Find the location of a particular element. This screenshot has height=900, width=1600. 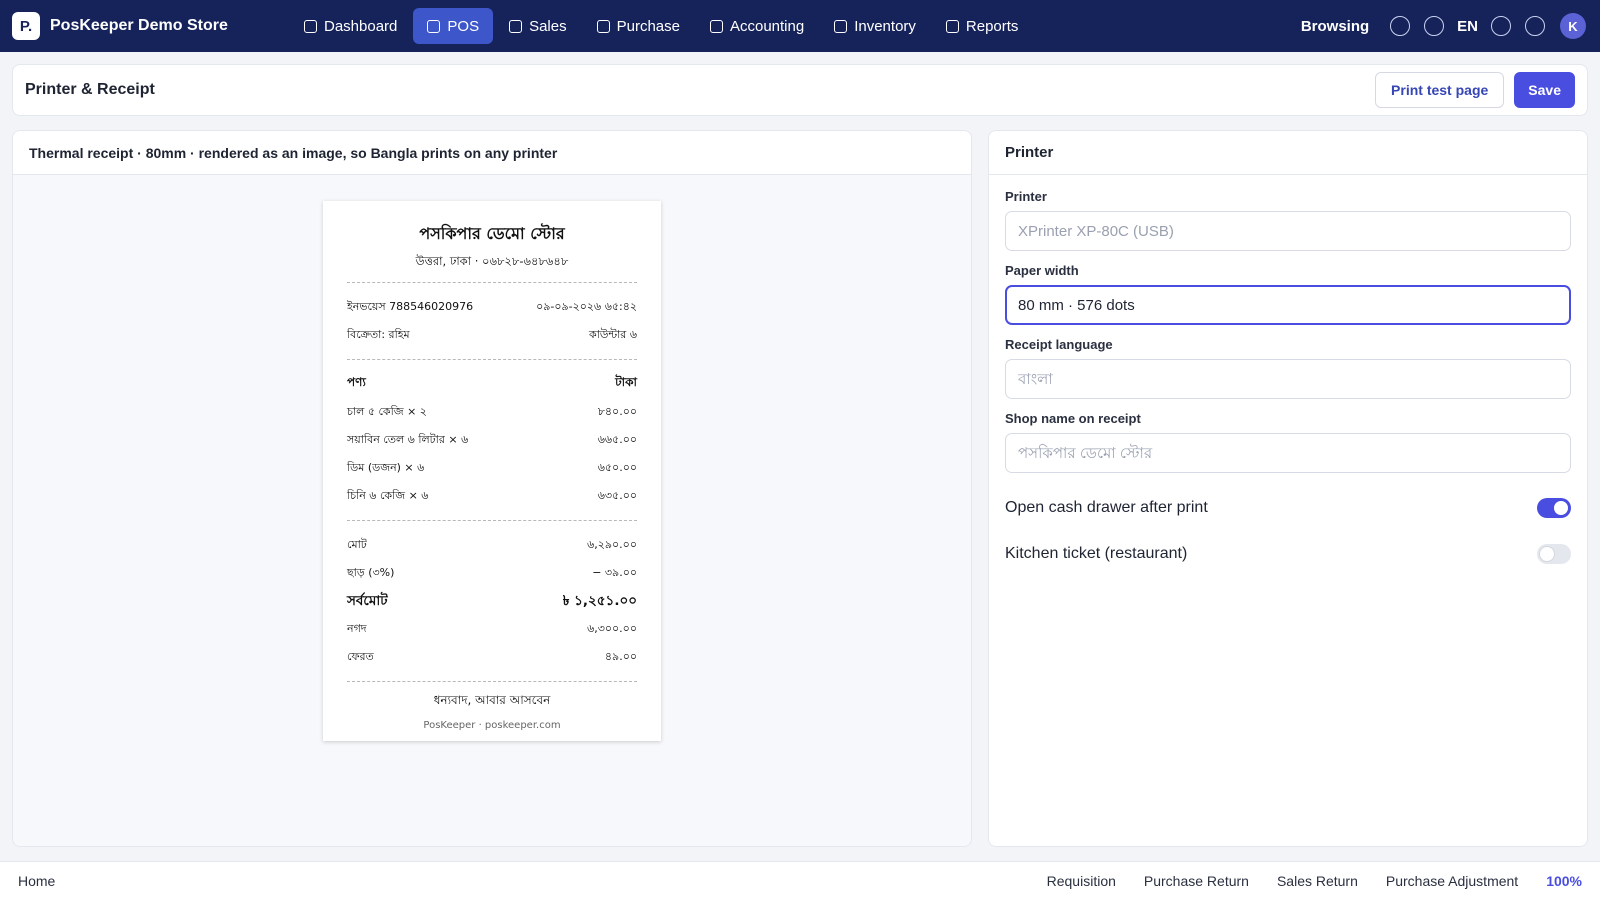

nav-item-label: Purchase is located at coordinates (648, 26).